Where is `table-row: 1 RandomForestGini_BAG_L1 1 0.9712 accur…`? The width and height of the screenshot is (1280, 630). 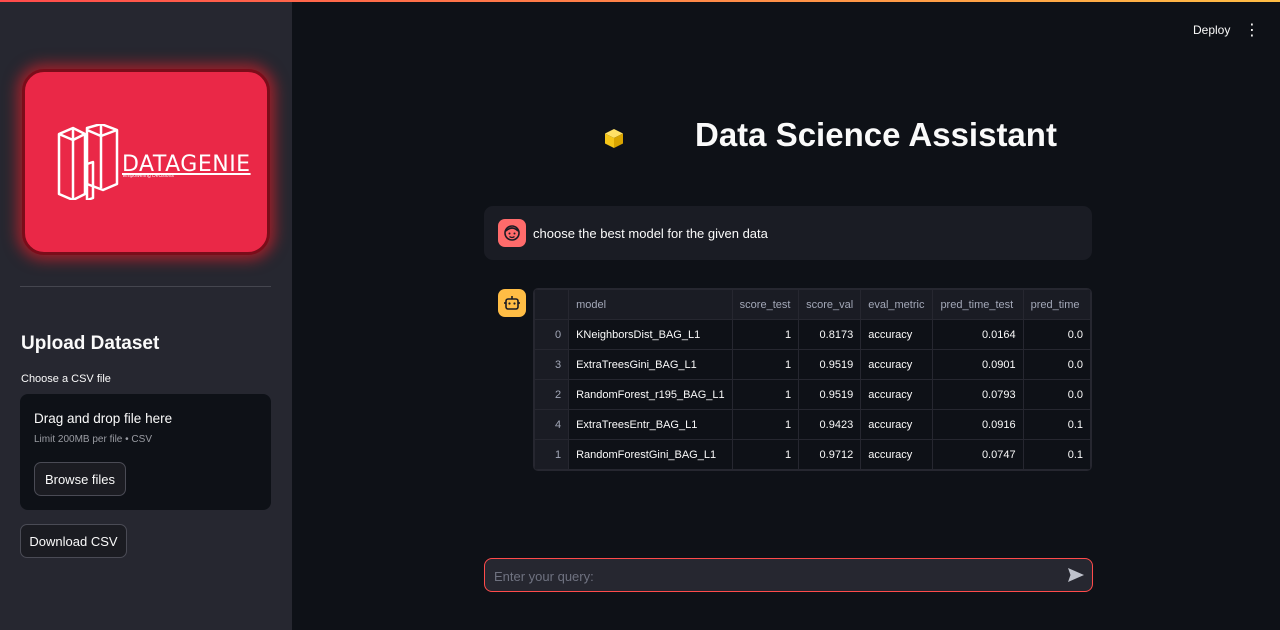 table-row: 1 RandomForestGini_BAG_L1 1 0.9712 accur… is located at coordinates (812, 454).